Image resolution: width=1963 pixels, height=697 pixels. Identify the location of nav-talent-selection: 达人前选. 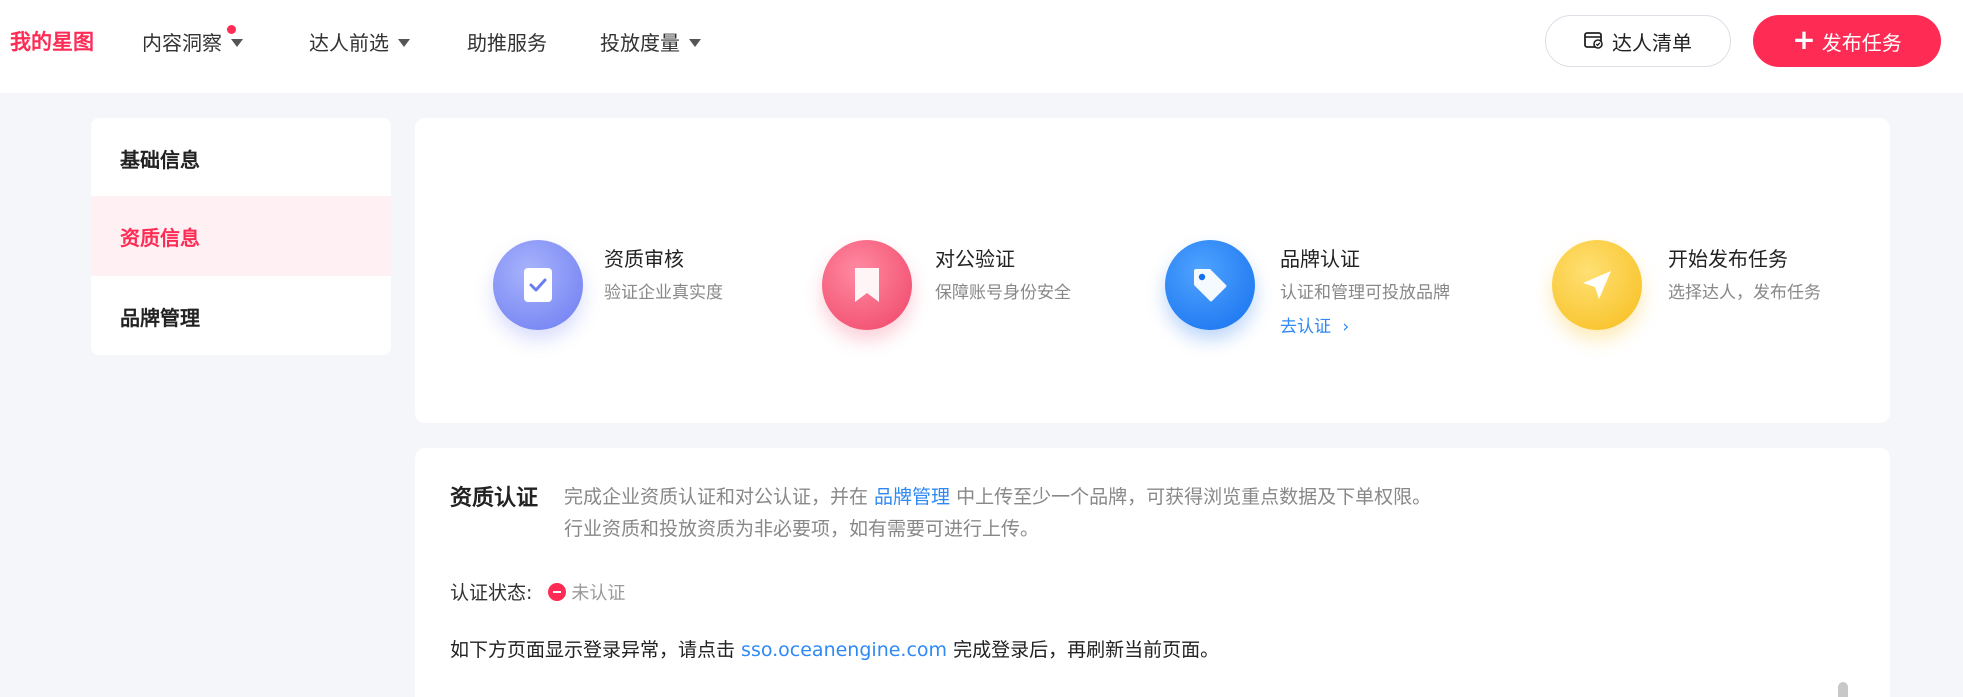
(359, 41).